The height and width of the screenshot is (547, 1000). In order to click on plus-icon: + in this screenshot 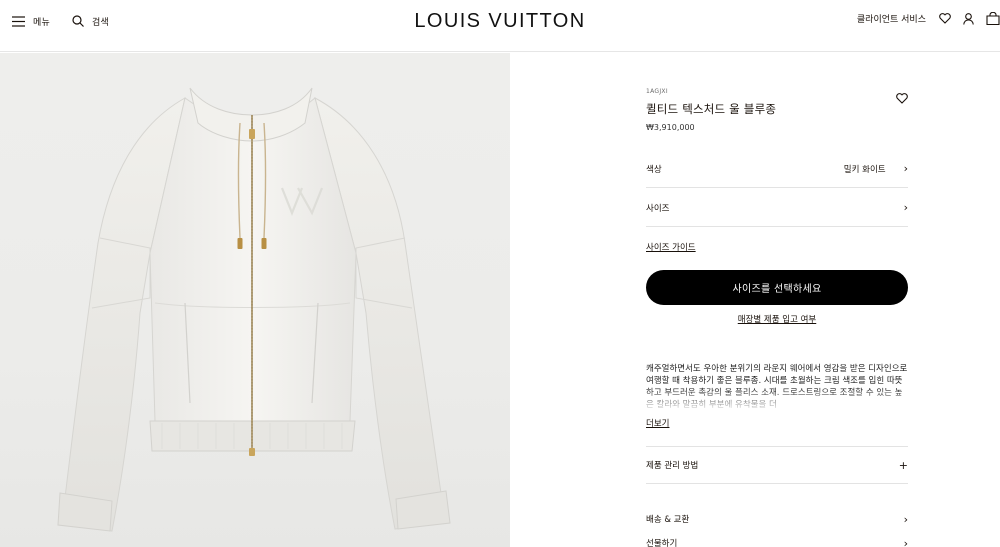, I will do `click(903, 465)`.